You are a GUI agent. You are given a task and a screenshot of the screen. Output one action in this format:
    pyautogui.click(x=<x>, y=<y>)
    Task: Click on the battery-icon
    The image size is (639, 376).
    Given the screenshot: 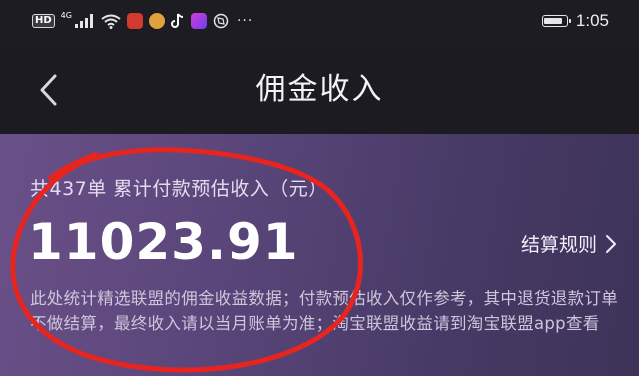 What is the action you would take?
    pyautogui.click(x=556, y=21)
    